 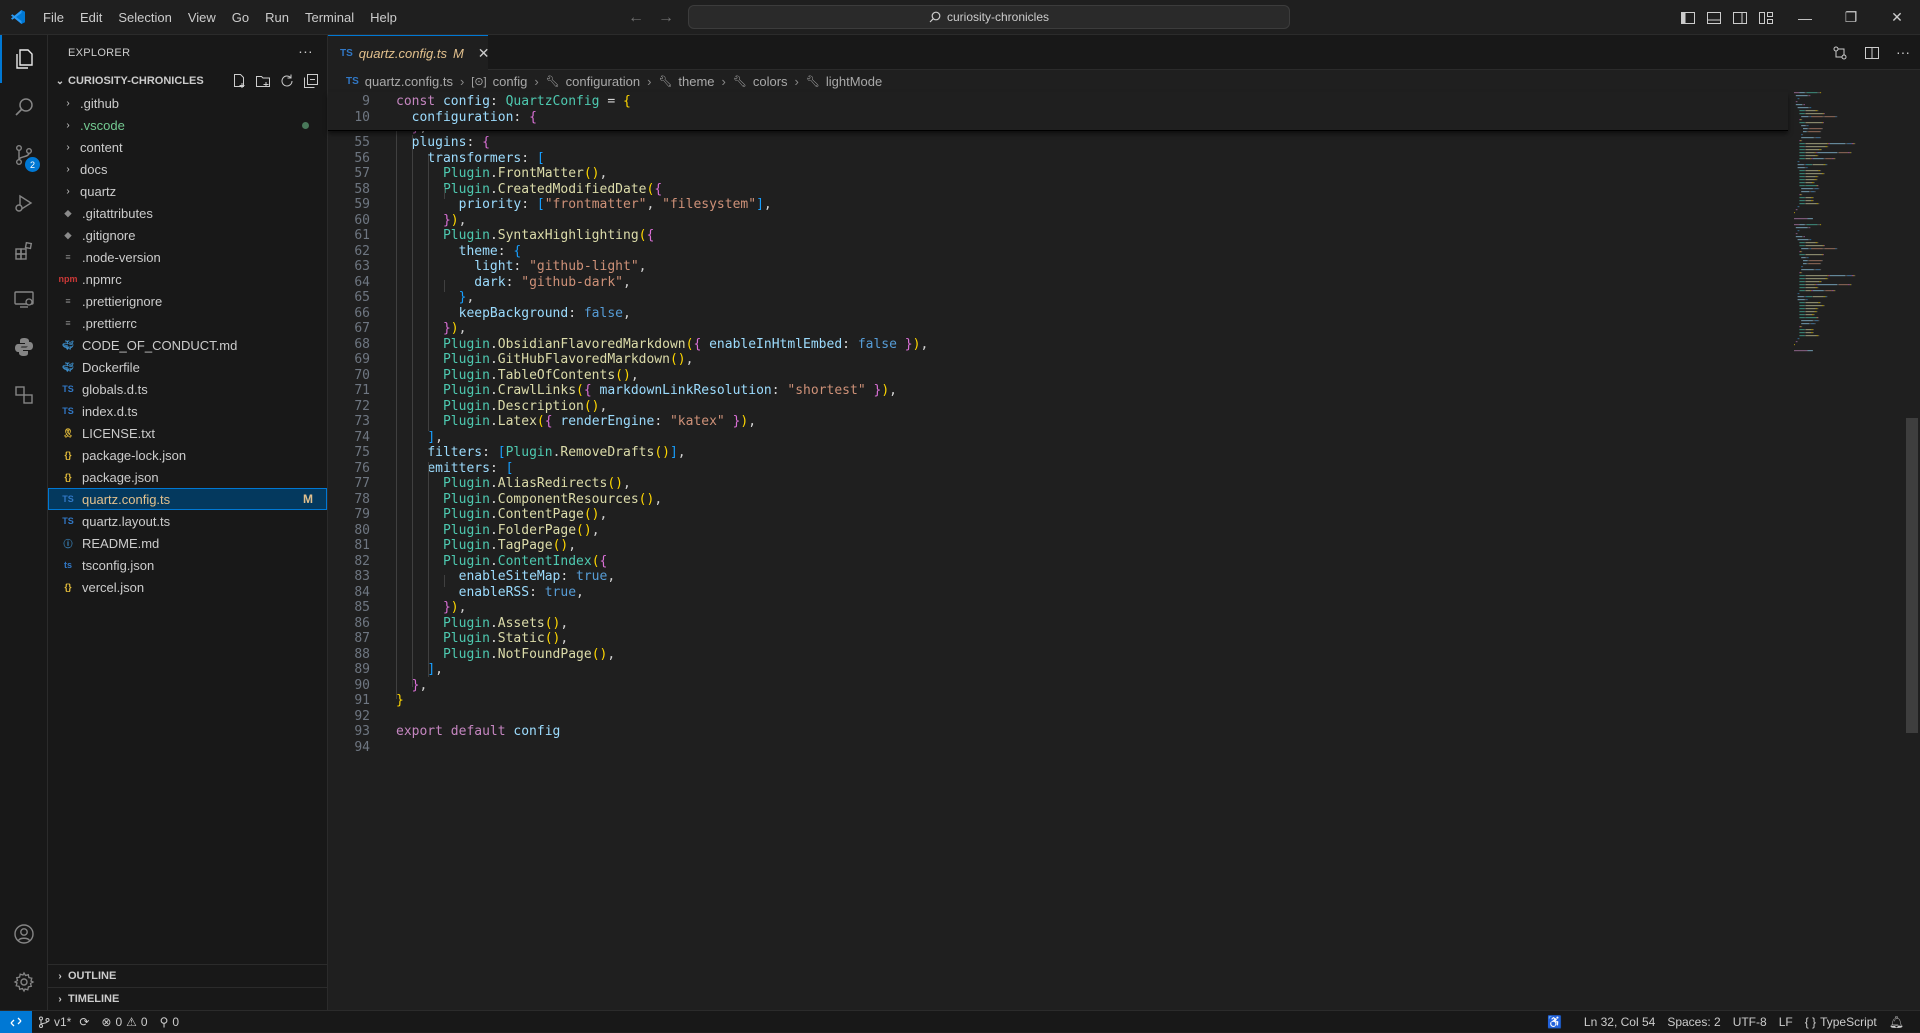 I want to click on menu-item-terminal: Terminal, so click(x=329, y=17).